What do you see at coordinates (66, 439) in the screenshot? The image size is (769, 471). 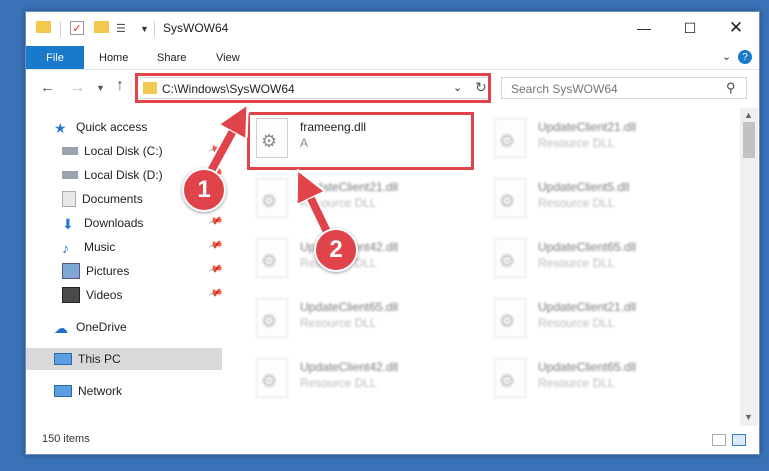 I see `item-count: 150 items` at bounding box center [66, 439].